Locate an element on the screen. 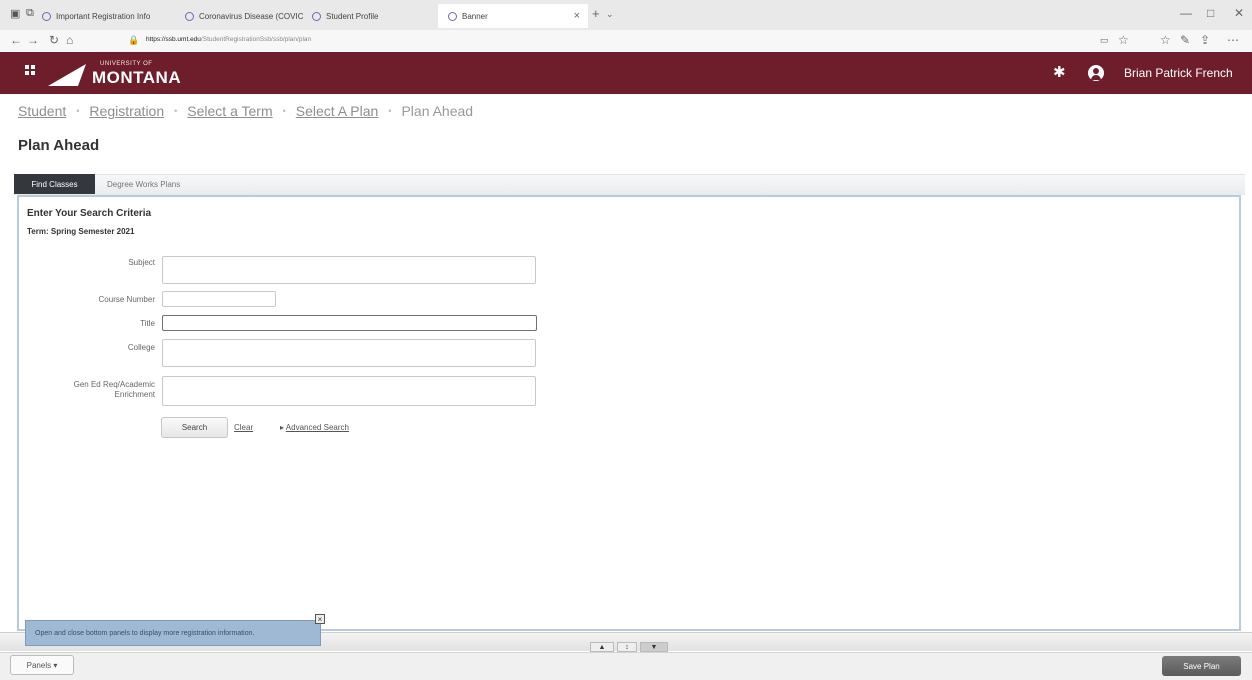 This screenshot has width=1252, height=680. url-host: https://ssb.umt.edu is located at coordinates (173, 39).